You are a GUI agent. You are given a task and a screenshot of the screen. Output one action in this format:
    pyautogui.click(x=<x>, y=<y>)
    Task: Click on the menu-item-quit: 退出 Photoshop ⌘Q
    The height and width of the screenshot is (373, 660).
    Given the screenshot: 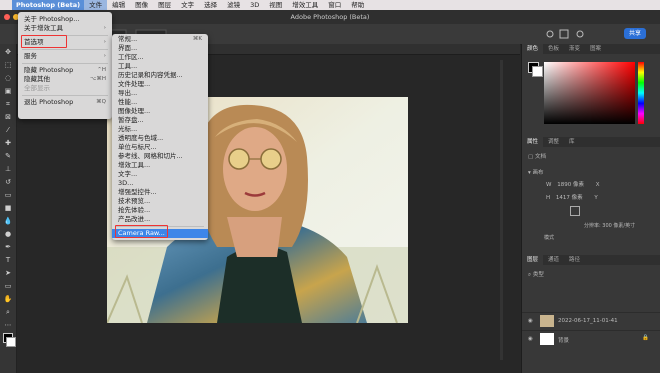 What is the action you would take?
    pyautogui.click(x=65, y=102)
    